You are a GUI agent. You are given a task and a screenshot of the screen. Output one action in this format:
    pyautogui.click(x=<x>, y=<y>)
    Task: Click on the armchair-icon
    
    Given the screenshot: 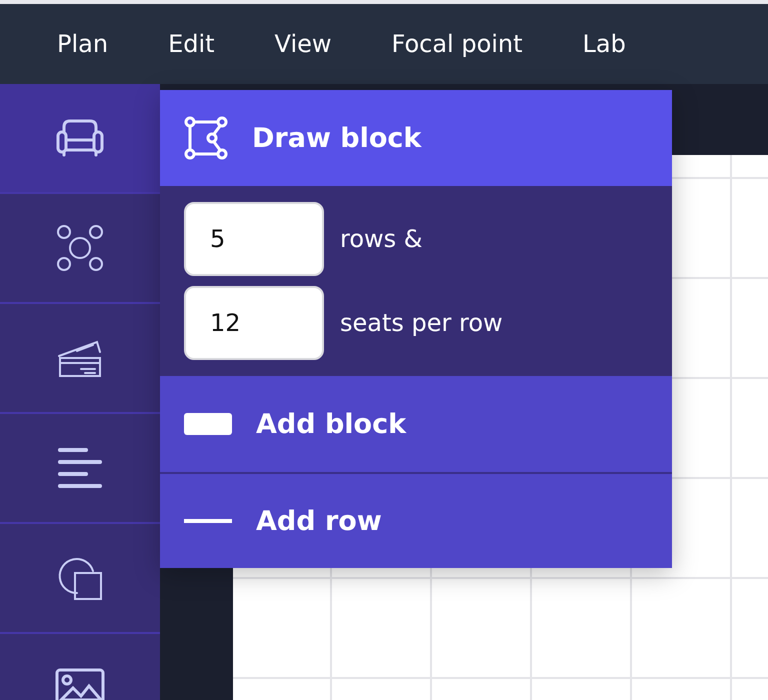 What is the action you would take?
    pyautogui.click(x=80, y=138)
    